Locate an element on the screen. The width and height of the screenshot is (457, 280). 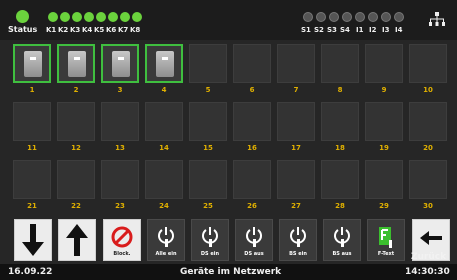
k5-indicator is located at coordinates (101, 17).